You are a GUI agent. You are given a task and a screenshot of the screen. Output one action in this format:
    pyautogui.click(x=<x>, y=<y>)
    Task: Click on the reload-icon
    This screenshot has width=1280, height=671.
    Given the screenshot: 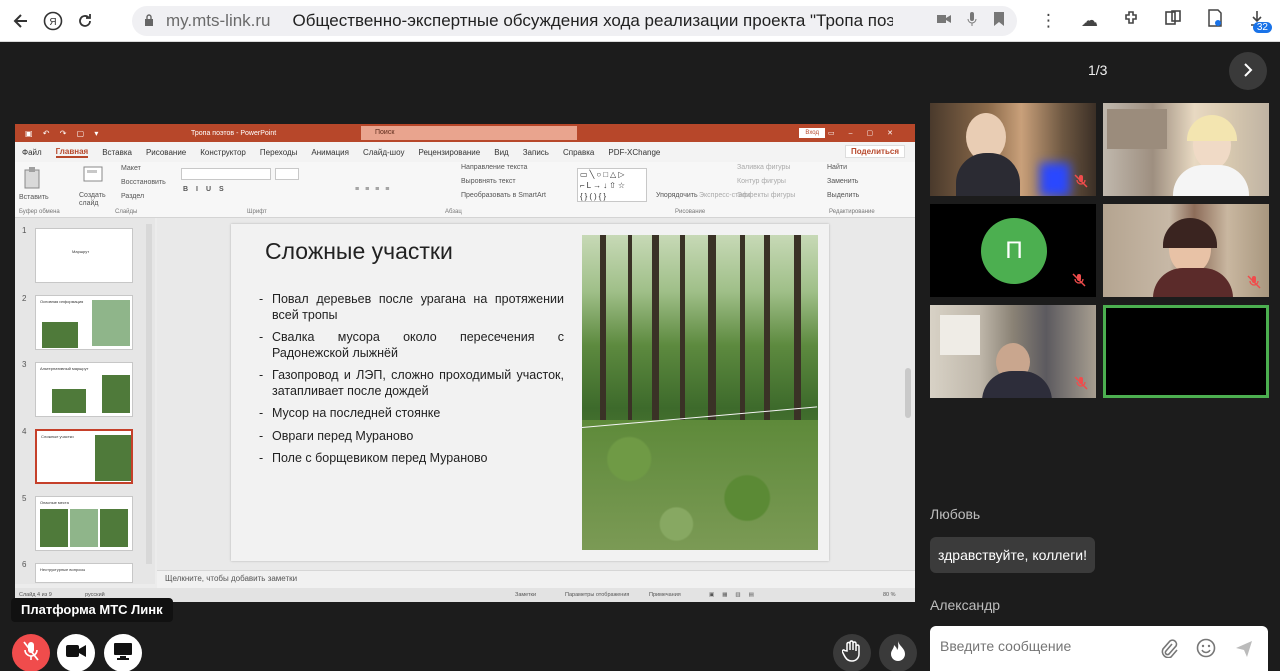 What is the action you would take?
    pyautogui.click(x=85, y=21)
    